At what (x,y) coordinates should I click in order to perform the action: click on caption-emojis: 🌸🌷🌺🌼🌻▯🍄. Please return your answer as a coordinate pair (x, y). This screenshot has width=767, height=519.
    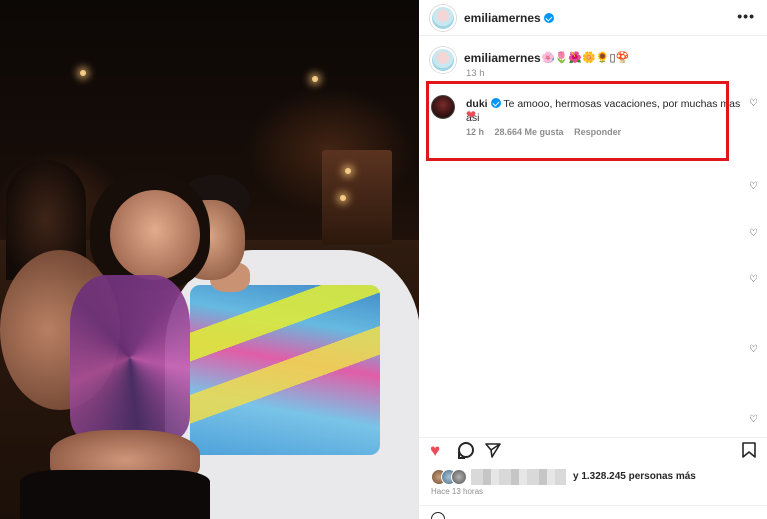
    Looking at the image, I should click on (585, 58).